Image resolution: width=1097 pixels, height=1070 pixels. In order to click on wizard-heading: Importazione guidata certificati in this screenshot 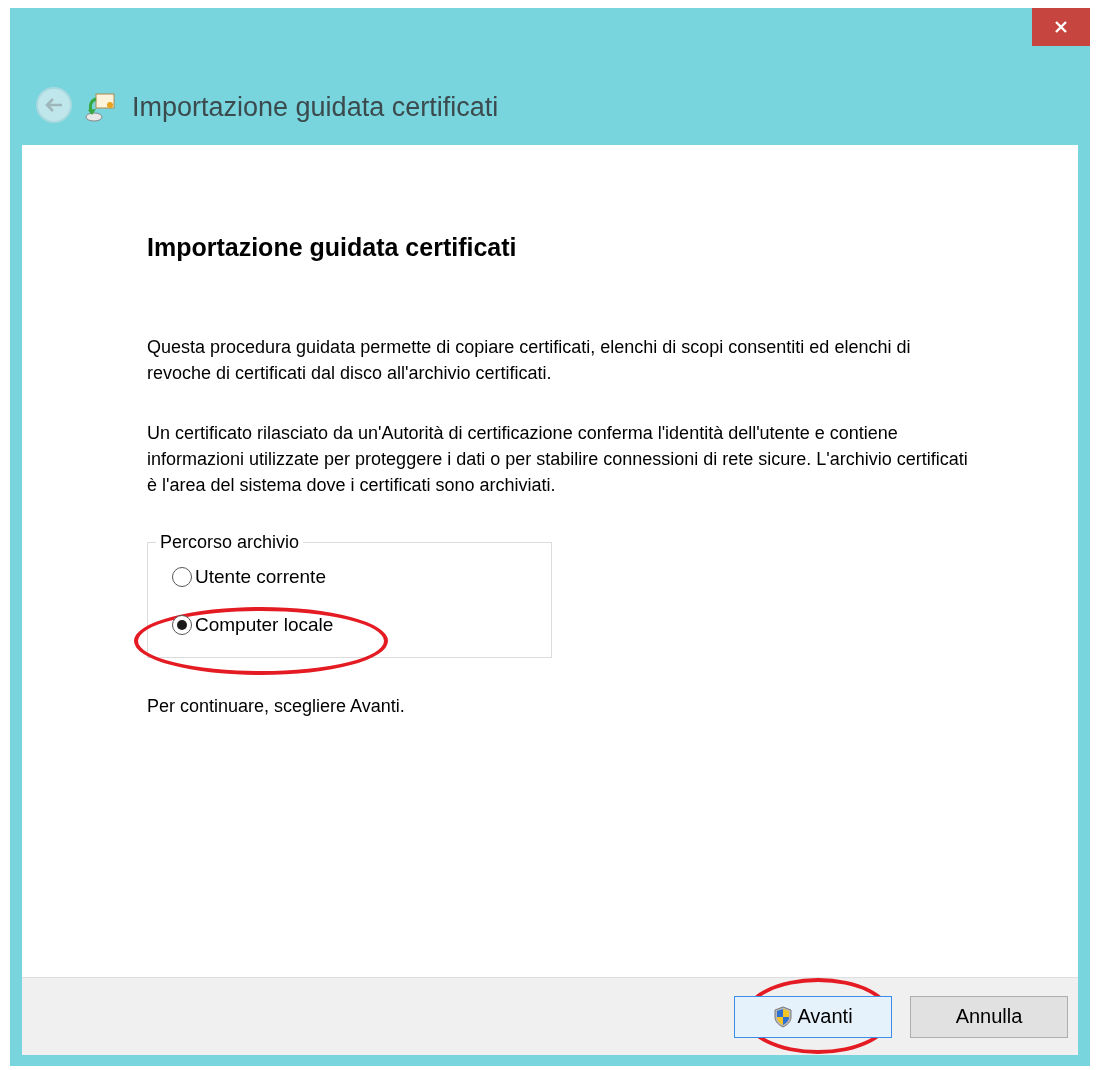, I will do `click(332, 247)`.